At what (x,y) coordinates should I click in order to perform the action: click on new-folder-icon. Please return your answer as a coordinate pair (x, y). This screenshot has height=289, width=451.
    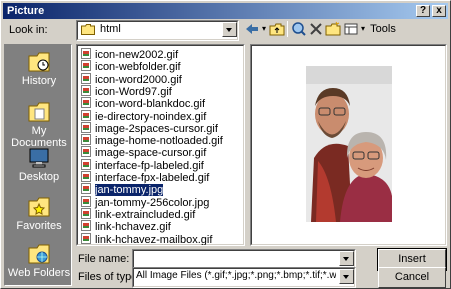
    Looking at the image, I should click on (333, 28).